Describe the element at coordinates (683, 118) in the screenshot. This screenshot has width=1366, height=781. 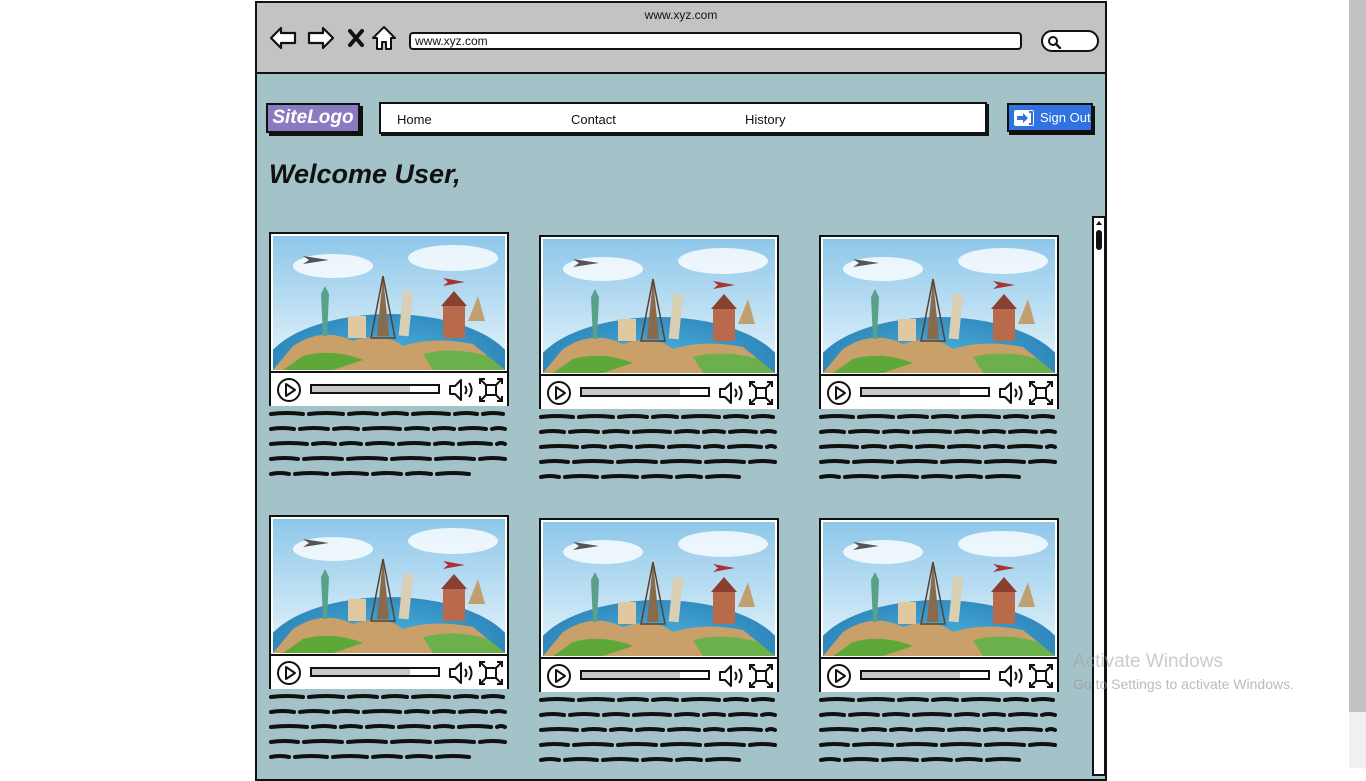
I see `main-nav: Home Contact History` at that location.